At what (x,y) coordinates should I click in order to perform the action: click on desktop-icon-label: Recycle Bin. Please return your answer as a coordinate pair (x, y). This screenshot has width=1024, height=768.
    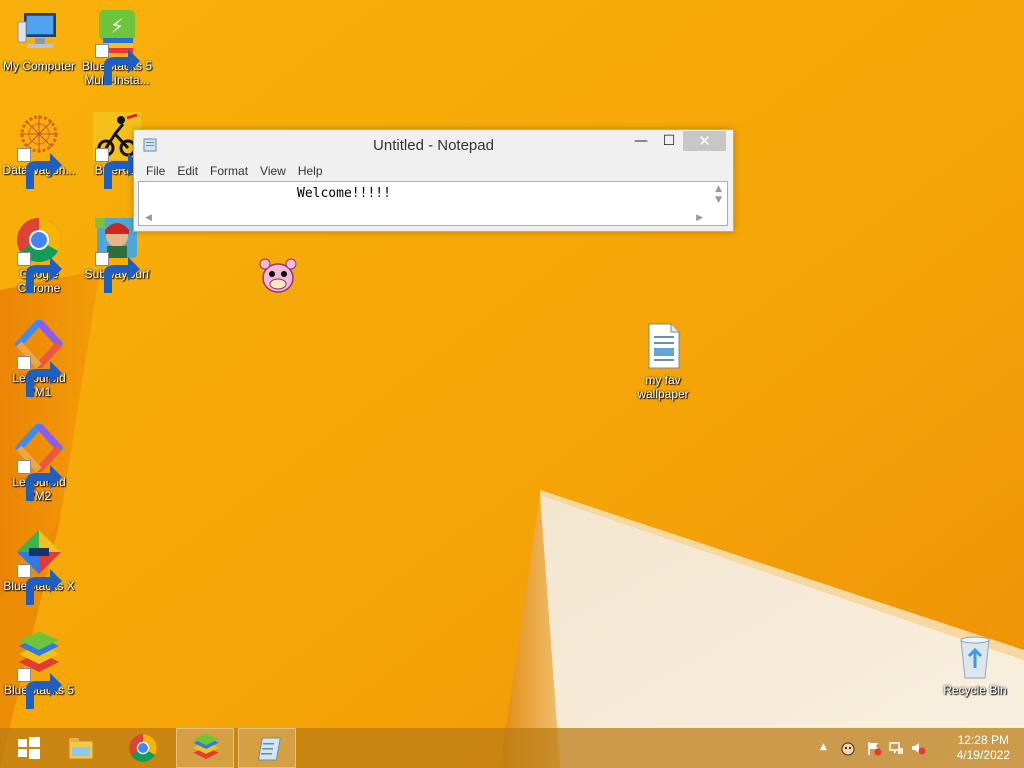
    Looking at the image, I should click on (975, 690).